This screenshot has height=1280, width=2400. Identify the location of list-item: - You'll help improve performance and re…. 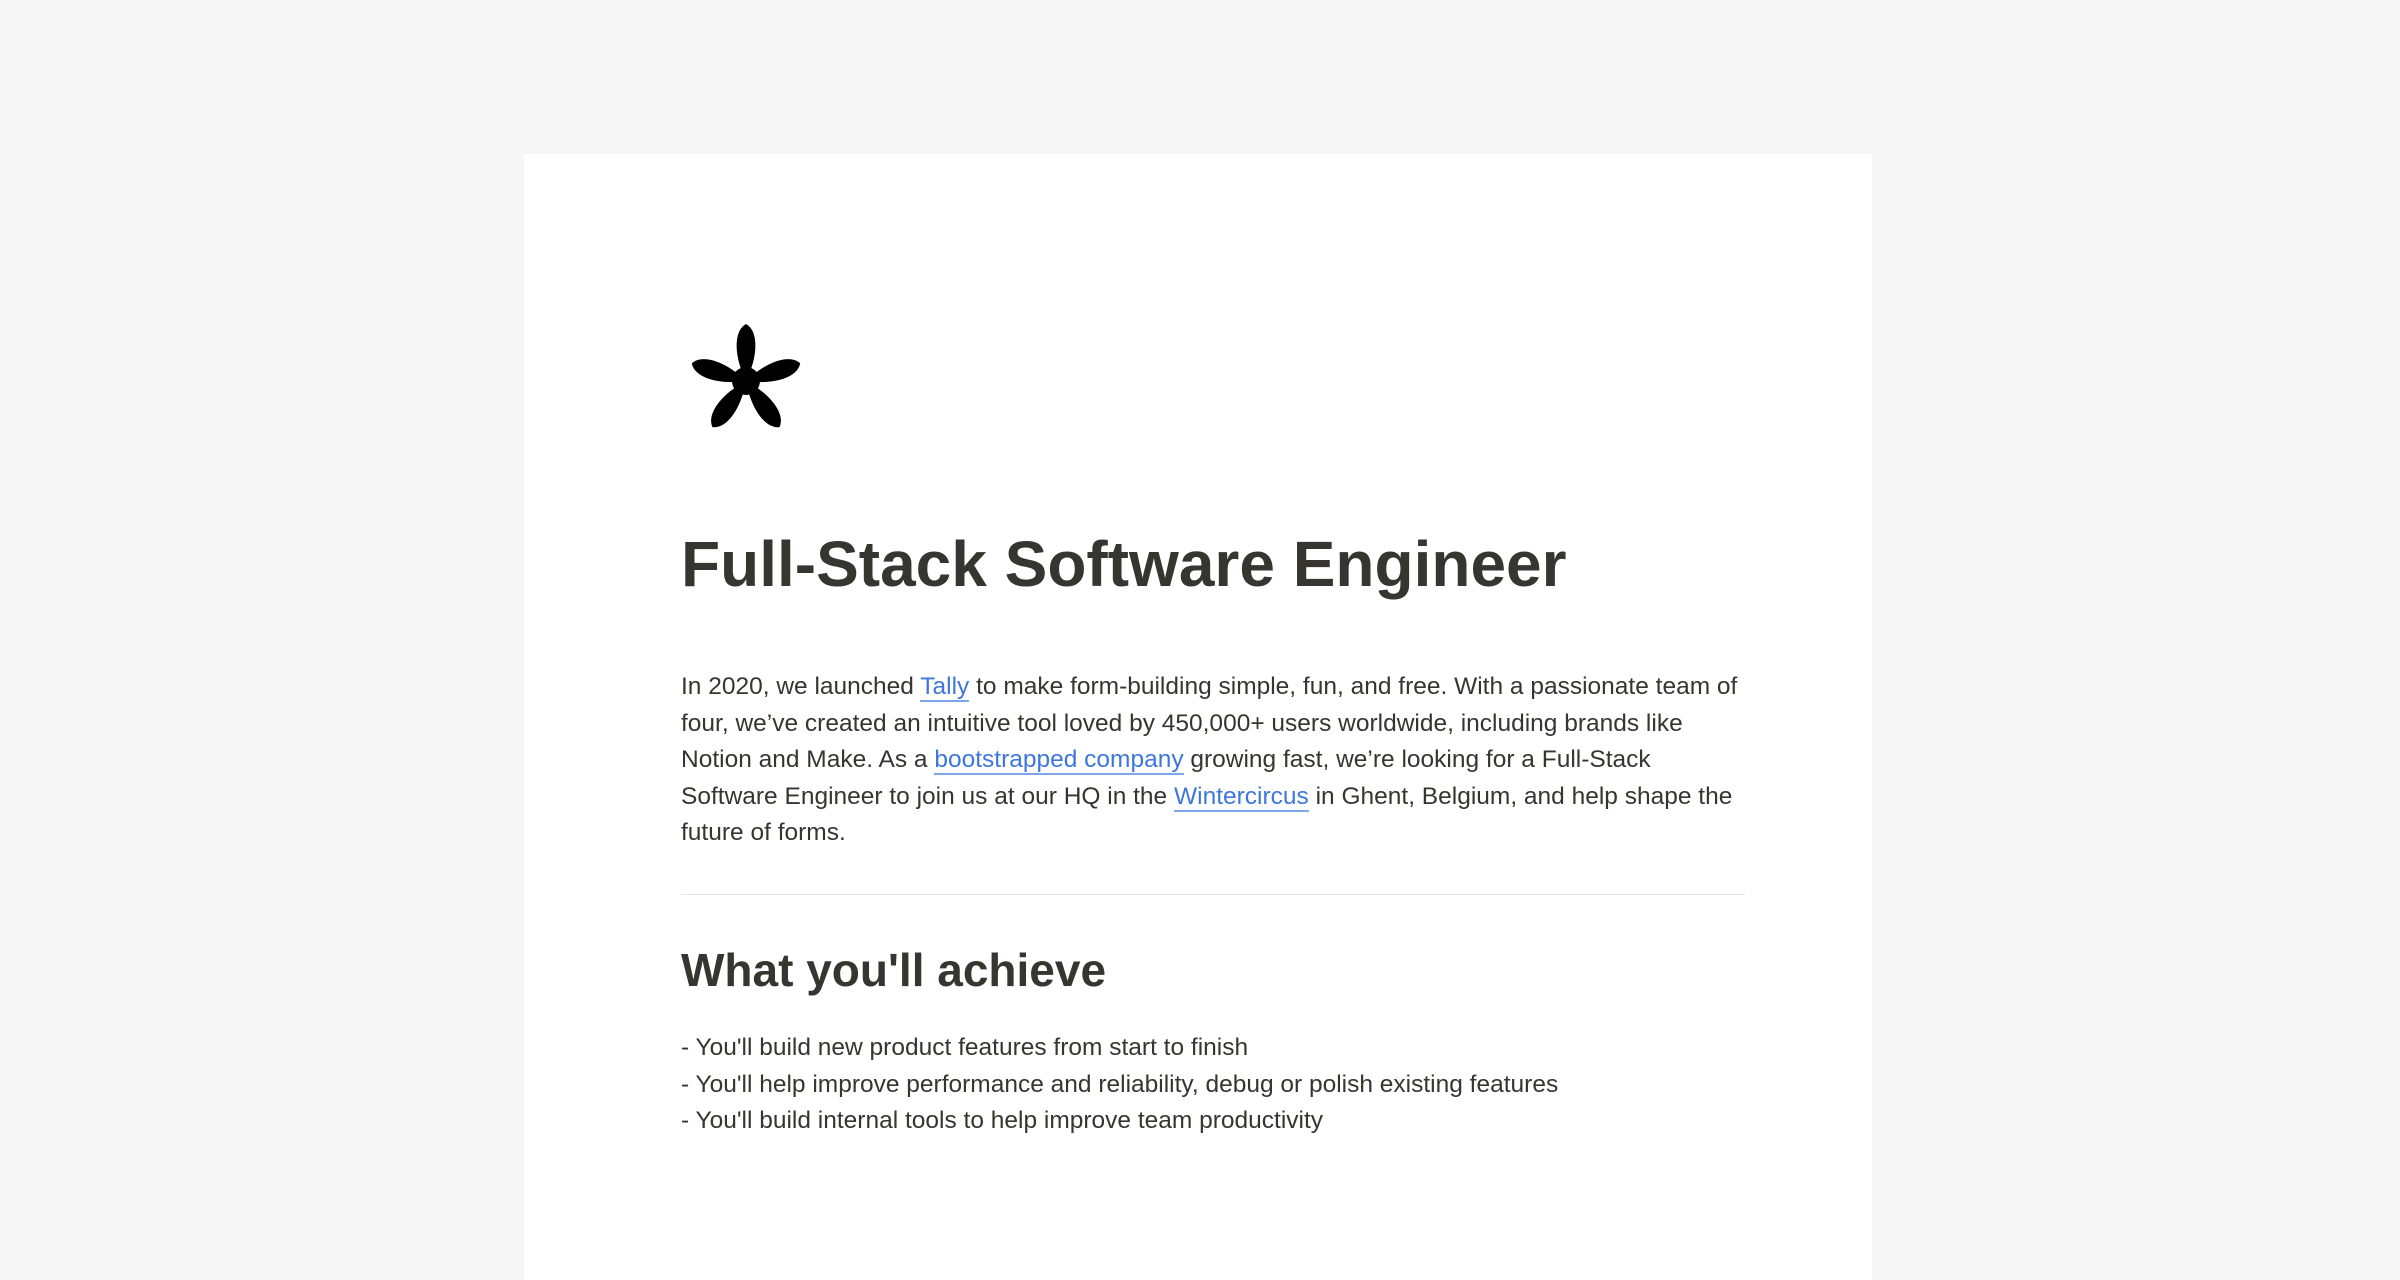
(1120, 1084).